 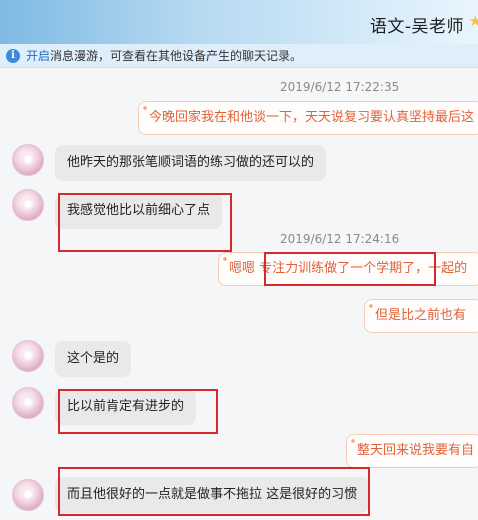 I want to click on notice-text: 消息漫游，可查看在其他设备产生的聊天记录。, so click(x=176, y=56).